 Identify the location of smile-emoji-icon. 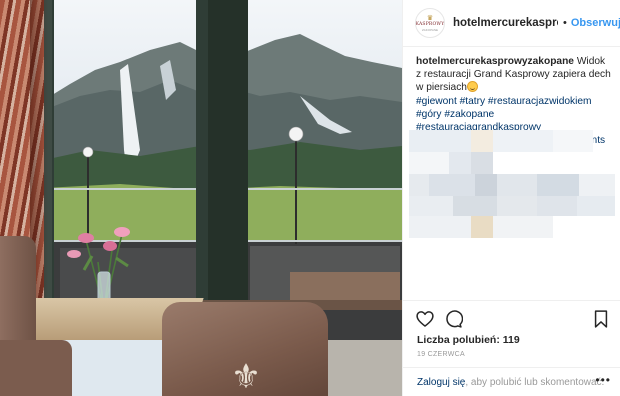
(472, 87).